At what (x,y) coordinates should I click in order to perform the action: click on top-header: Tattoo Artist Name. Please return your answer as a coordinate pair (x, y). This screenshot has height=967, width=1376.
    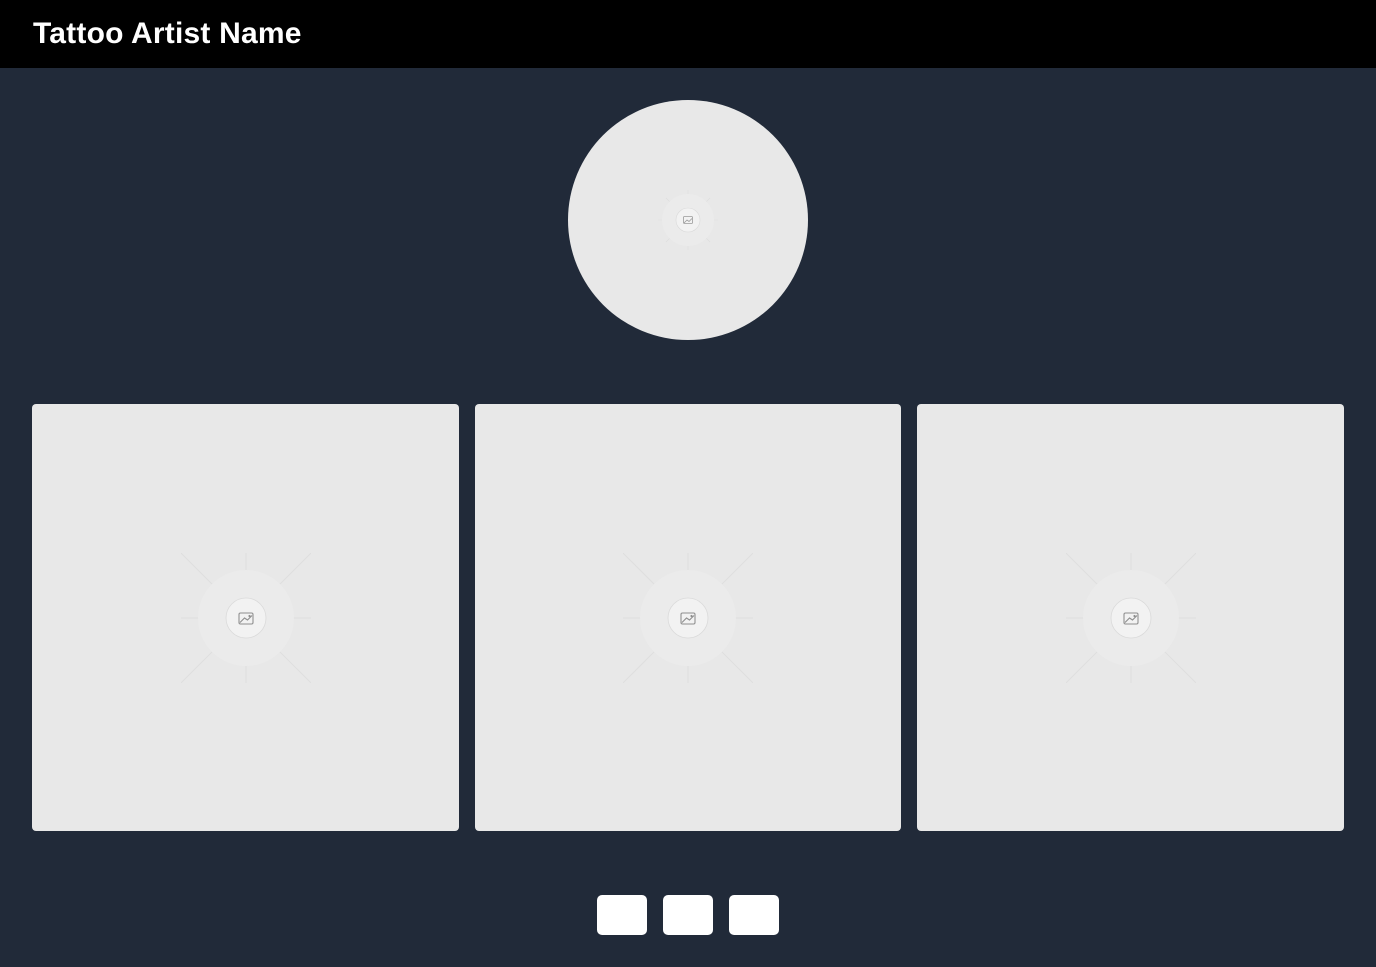
    Looking at the image, I should click on (688, 34).